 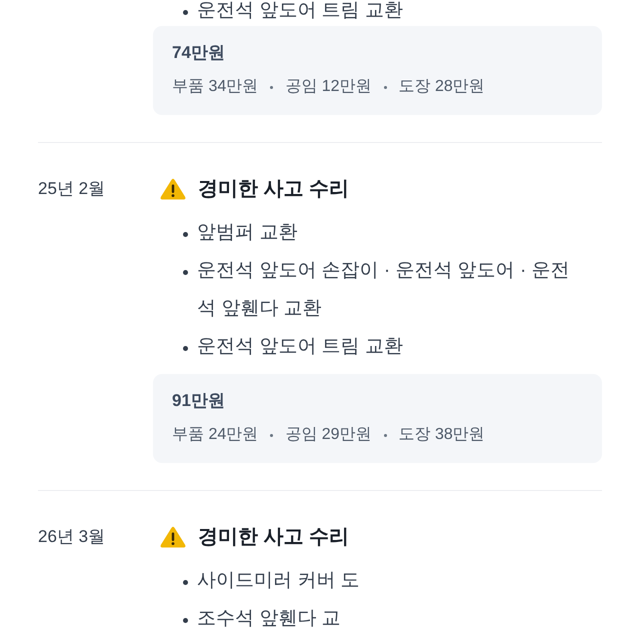 I want to click on record-date: 25년 2월, so click(x=72, y=189).